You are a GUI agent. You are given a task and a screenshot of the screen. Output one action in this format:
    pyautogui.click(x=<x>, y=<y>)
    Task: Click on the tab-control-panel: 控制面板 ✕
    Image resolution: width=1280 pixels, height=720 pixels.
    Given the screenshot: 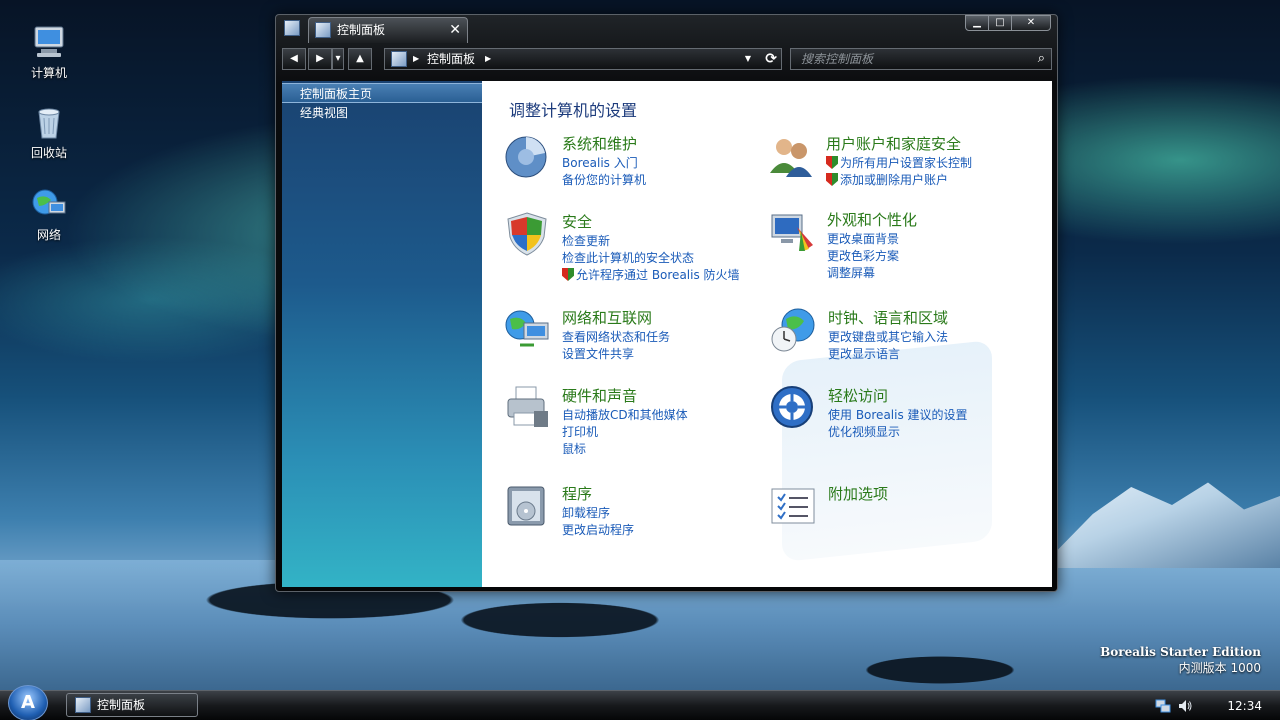 What is the action you would take?
    pyautogui.click(x=388, y=30)
    